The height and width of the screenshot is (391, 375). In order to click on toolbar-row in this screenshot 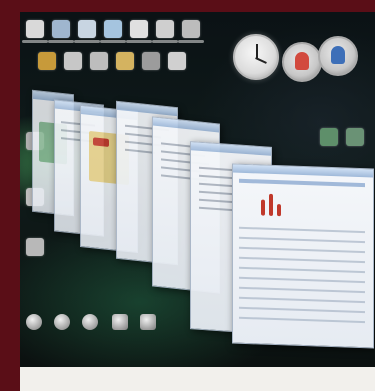, I will do `click(302, 183)`.